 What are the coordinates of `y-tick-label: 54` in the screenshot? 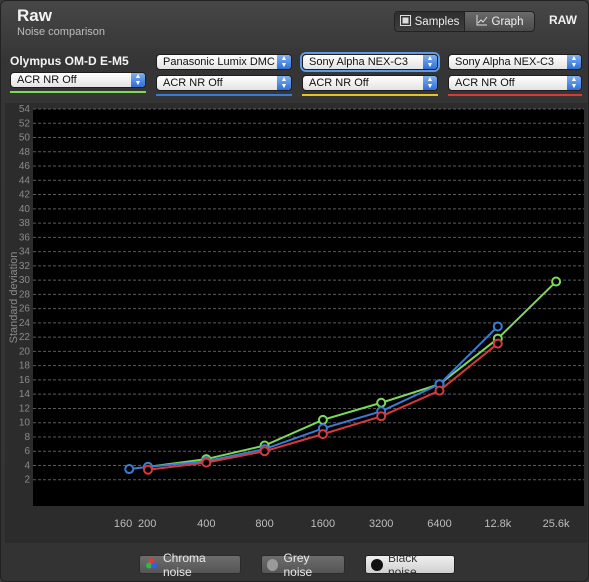 It's located at (25, 109).